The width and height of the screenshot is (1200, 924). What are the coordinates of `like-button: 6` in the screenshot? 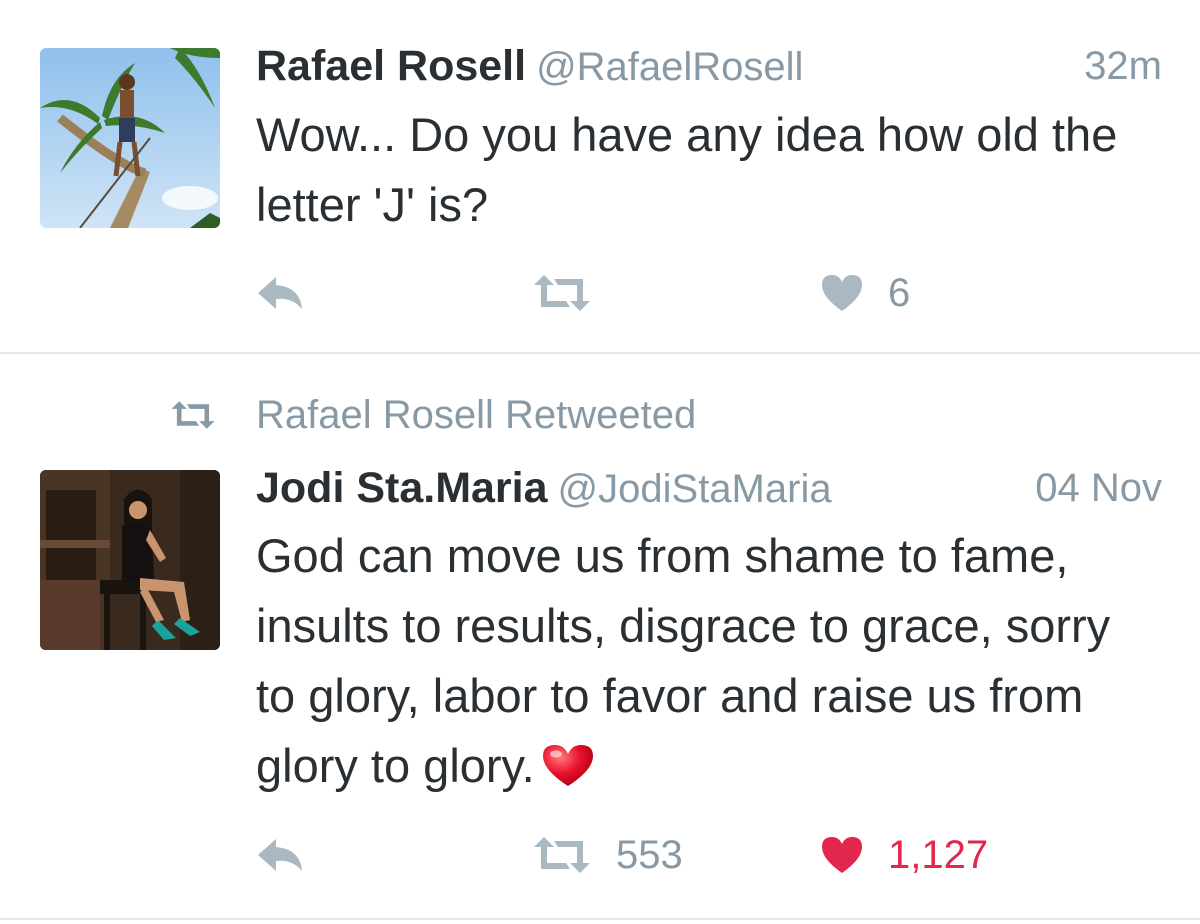 It's located at (865, 293).